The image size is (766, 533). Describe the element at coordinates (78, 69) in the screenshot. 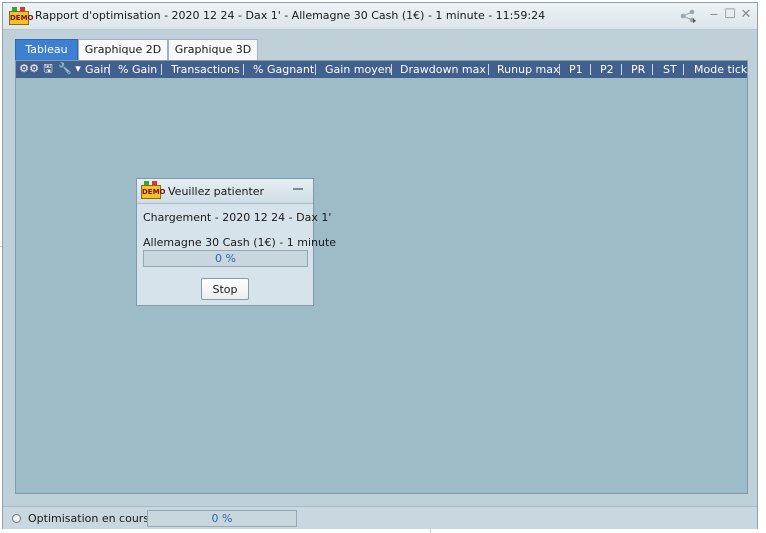

I see `dropdown-arrow-icon: ▾` at that location.